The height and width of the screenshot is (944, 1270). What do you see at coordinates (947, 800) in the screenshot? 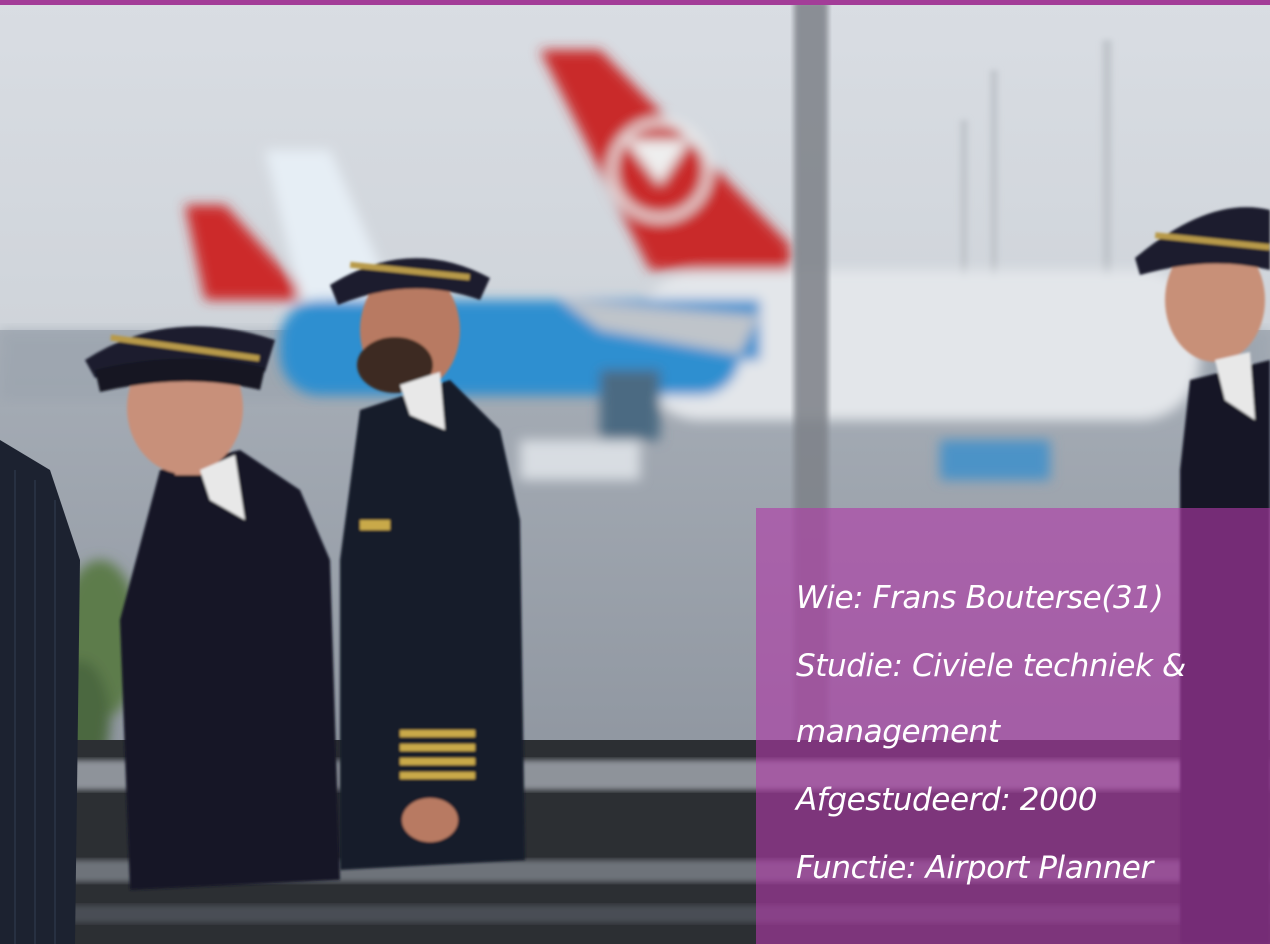
I see `caption-graduated: Afgestudeerd: 2000` at bounding box center [947, 800].